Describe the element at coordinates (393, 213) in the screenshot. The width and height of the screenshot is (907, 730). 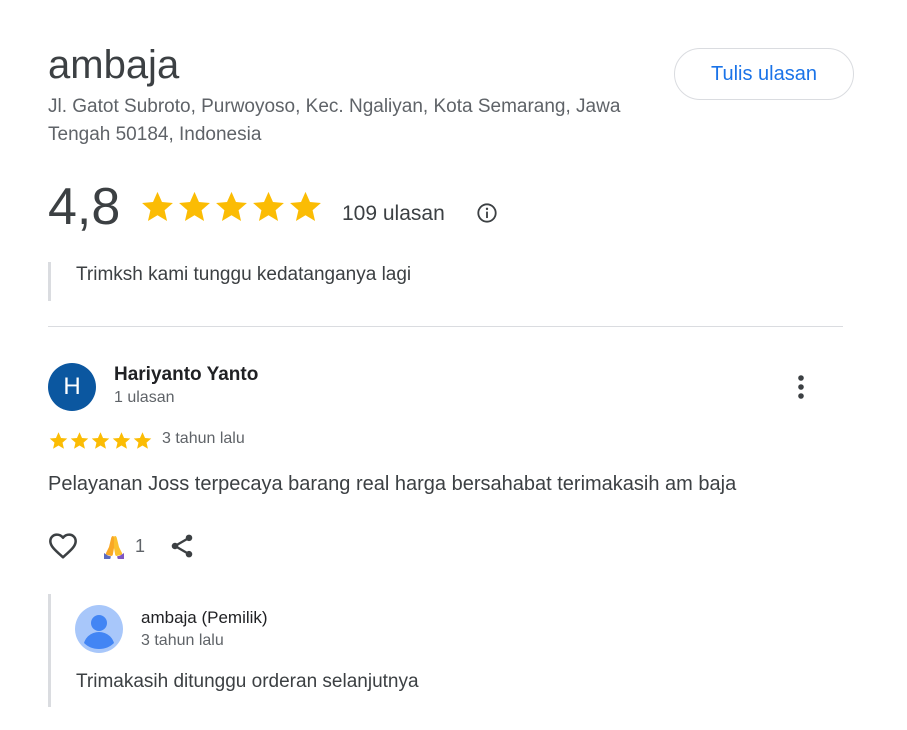
I see `review-count: 109 ulasan` at that location.